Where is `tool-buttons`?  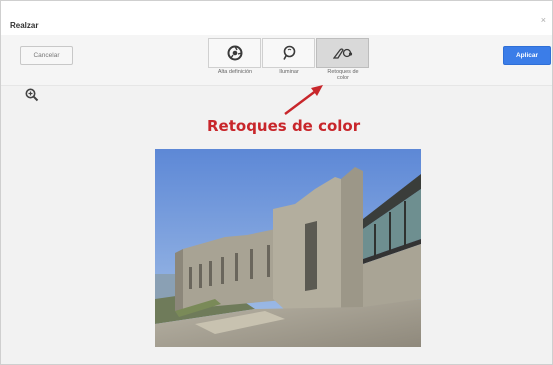 tool-buttons is located at coordinates (289, 53).